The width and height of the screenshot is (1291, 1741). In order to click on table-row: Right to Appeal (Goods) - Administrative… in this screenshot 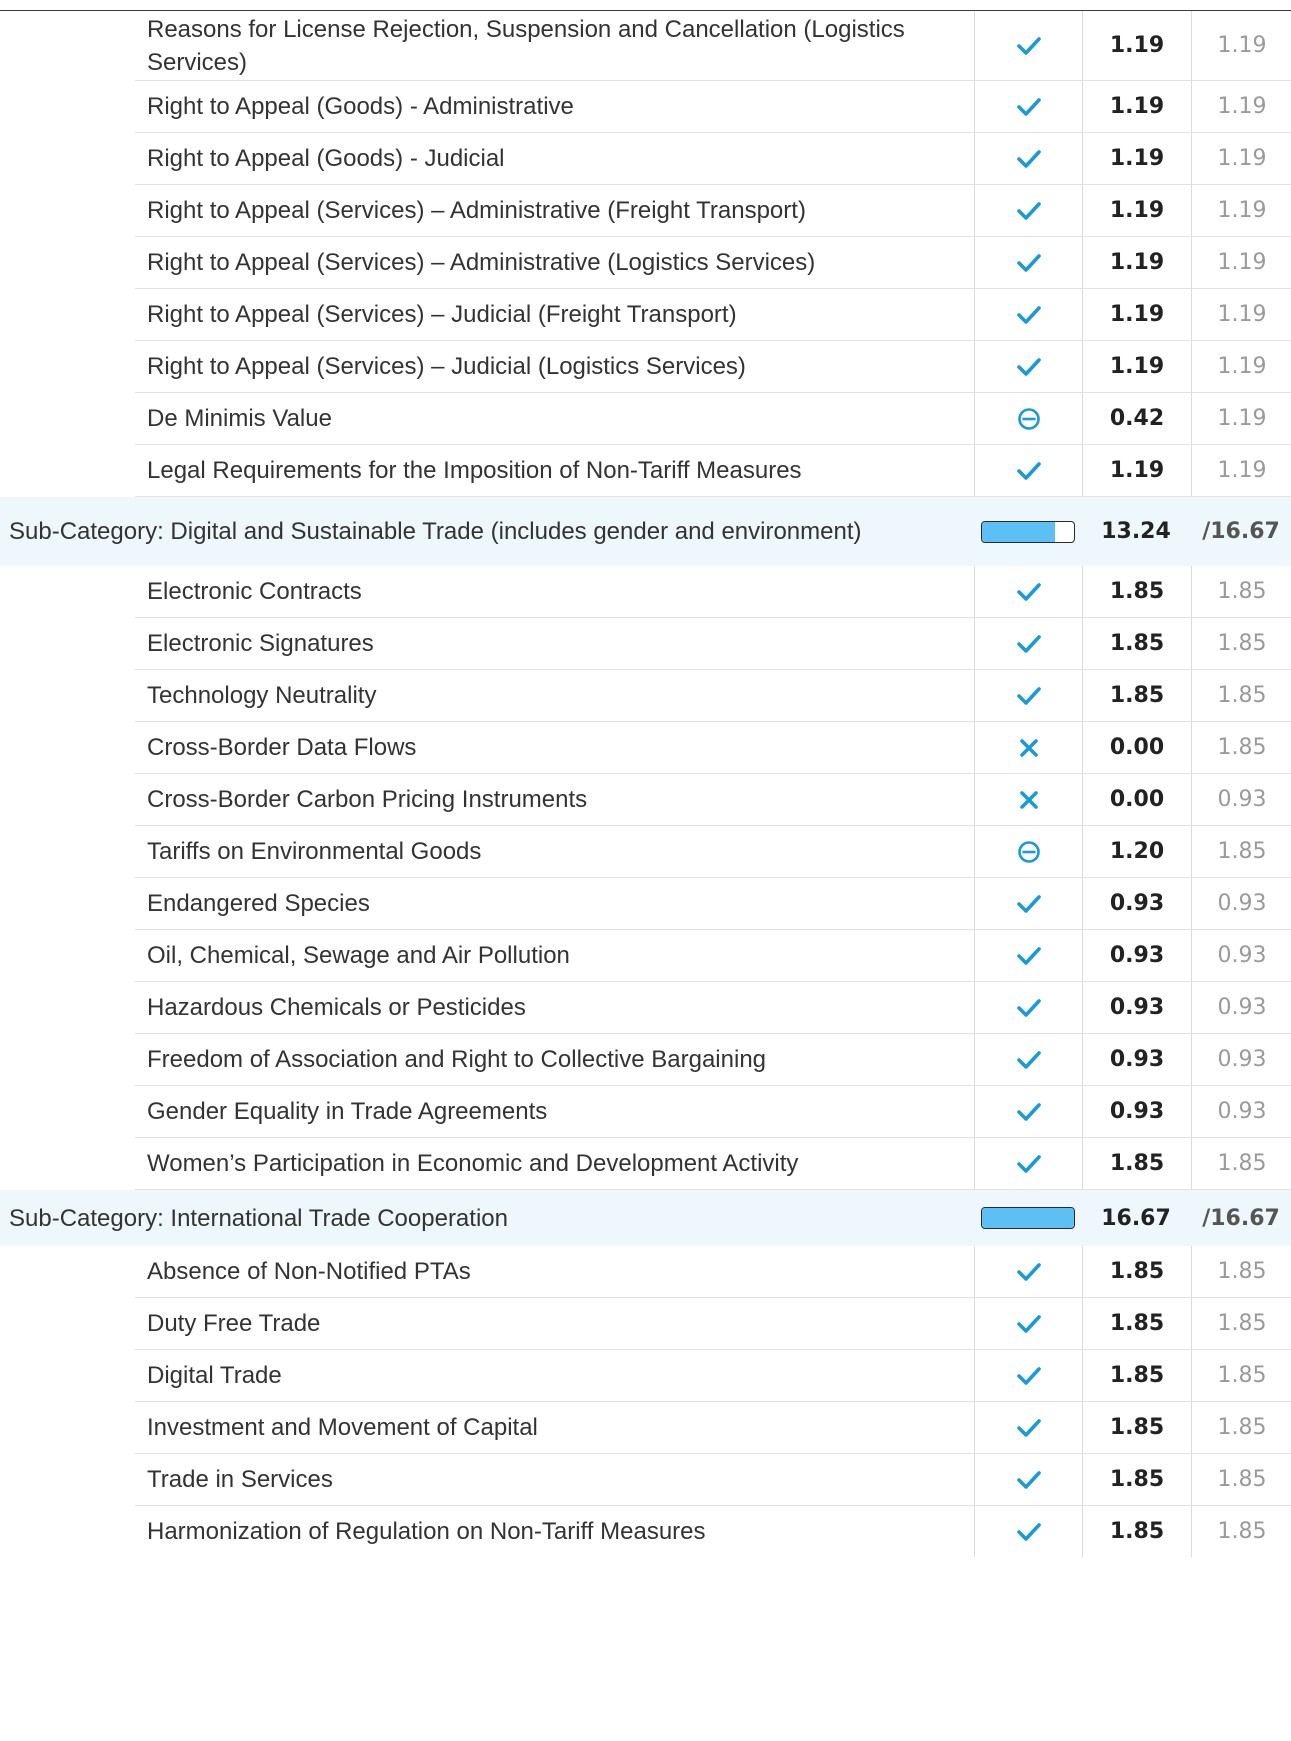, I will do `click(713, 107)`.